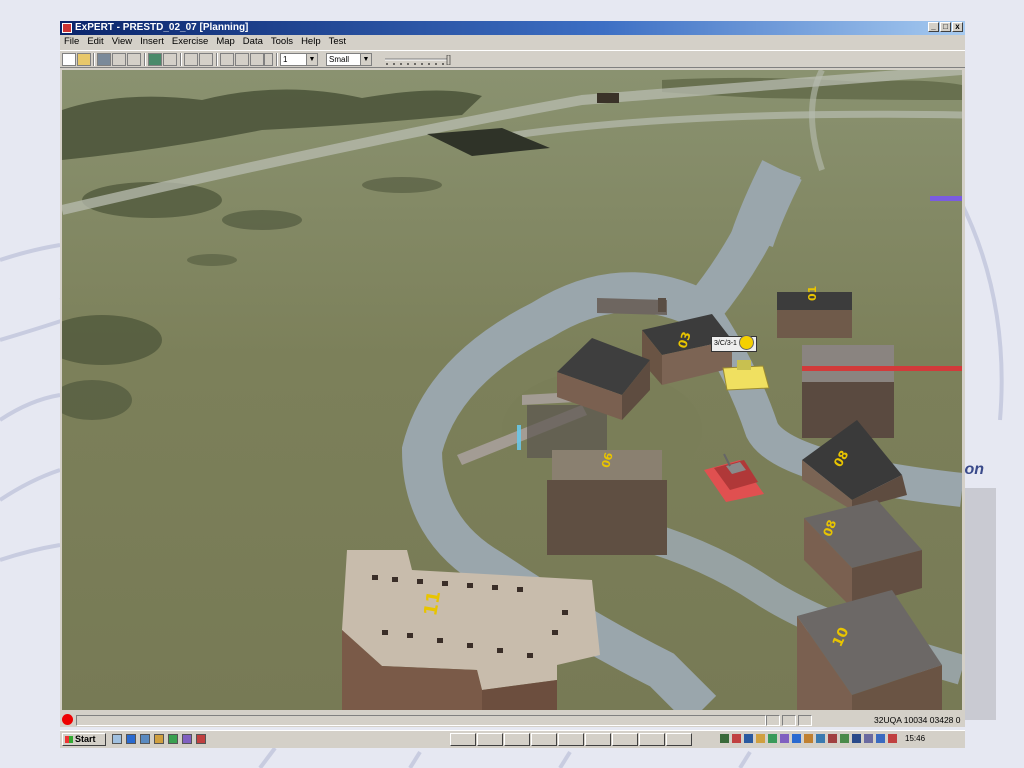 The image size is (1024, 768). What do you see at coordinates (95, 42) in the screenshot?
I see `menu-edit: Edit` at bounding box center [95, 42].